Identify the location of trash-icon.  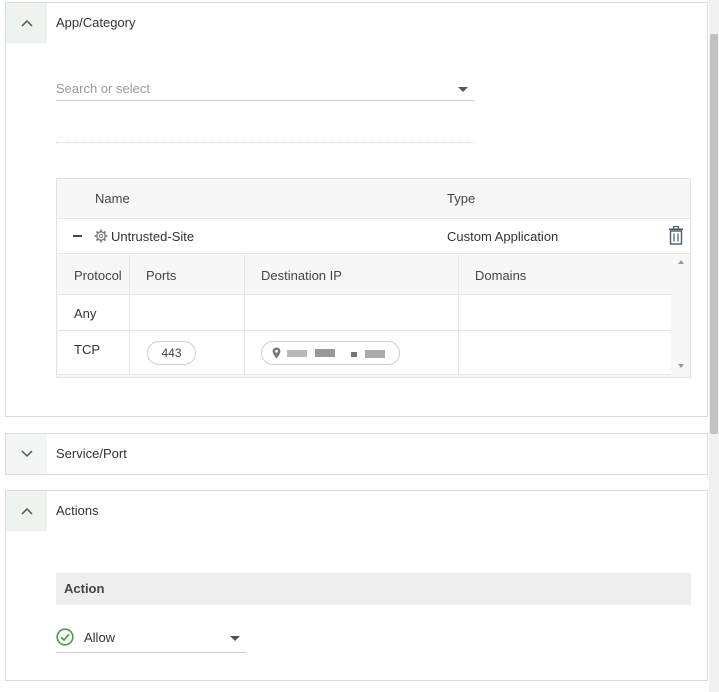
(676, 235).